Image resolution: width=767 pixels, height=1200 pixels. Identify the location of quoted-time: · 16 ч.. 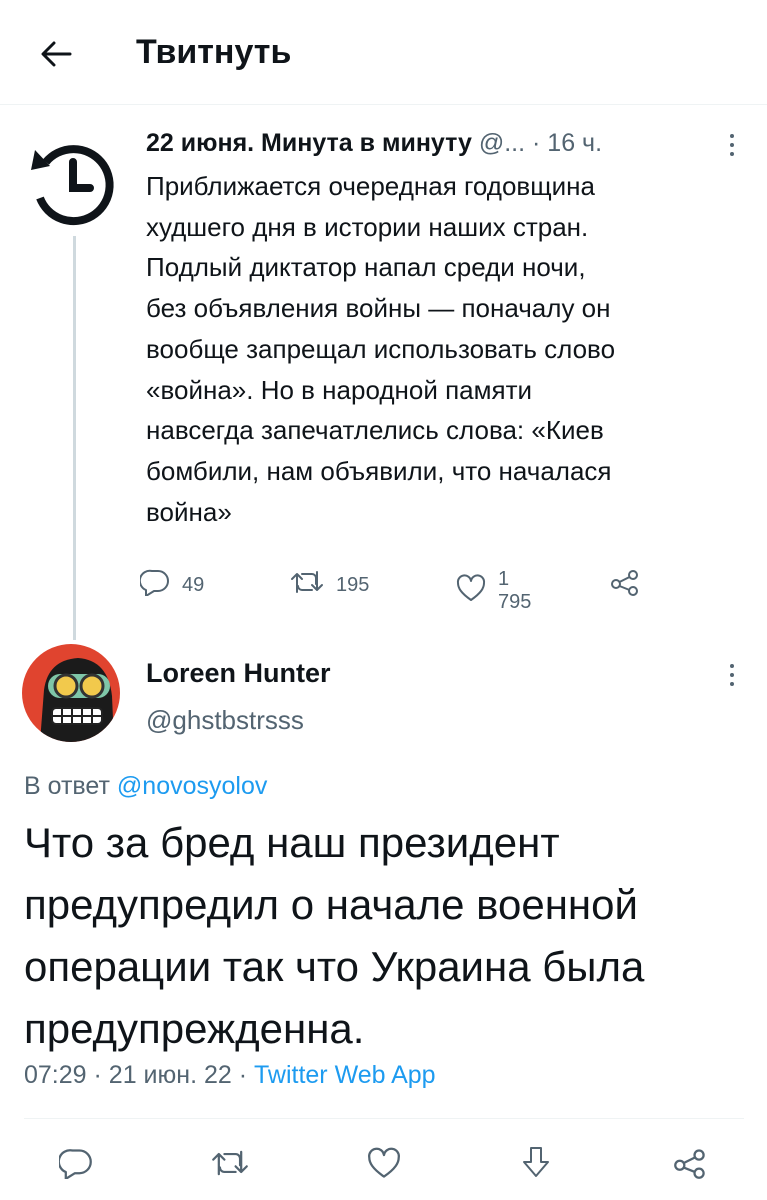
(567, 143).